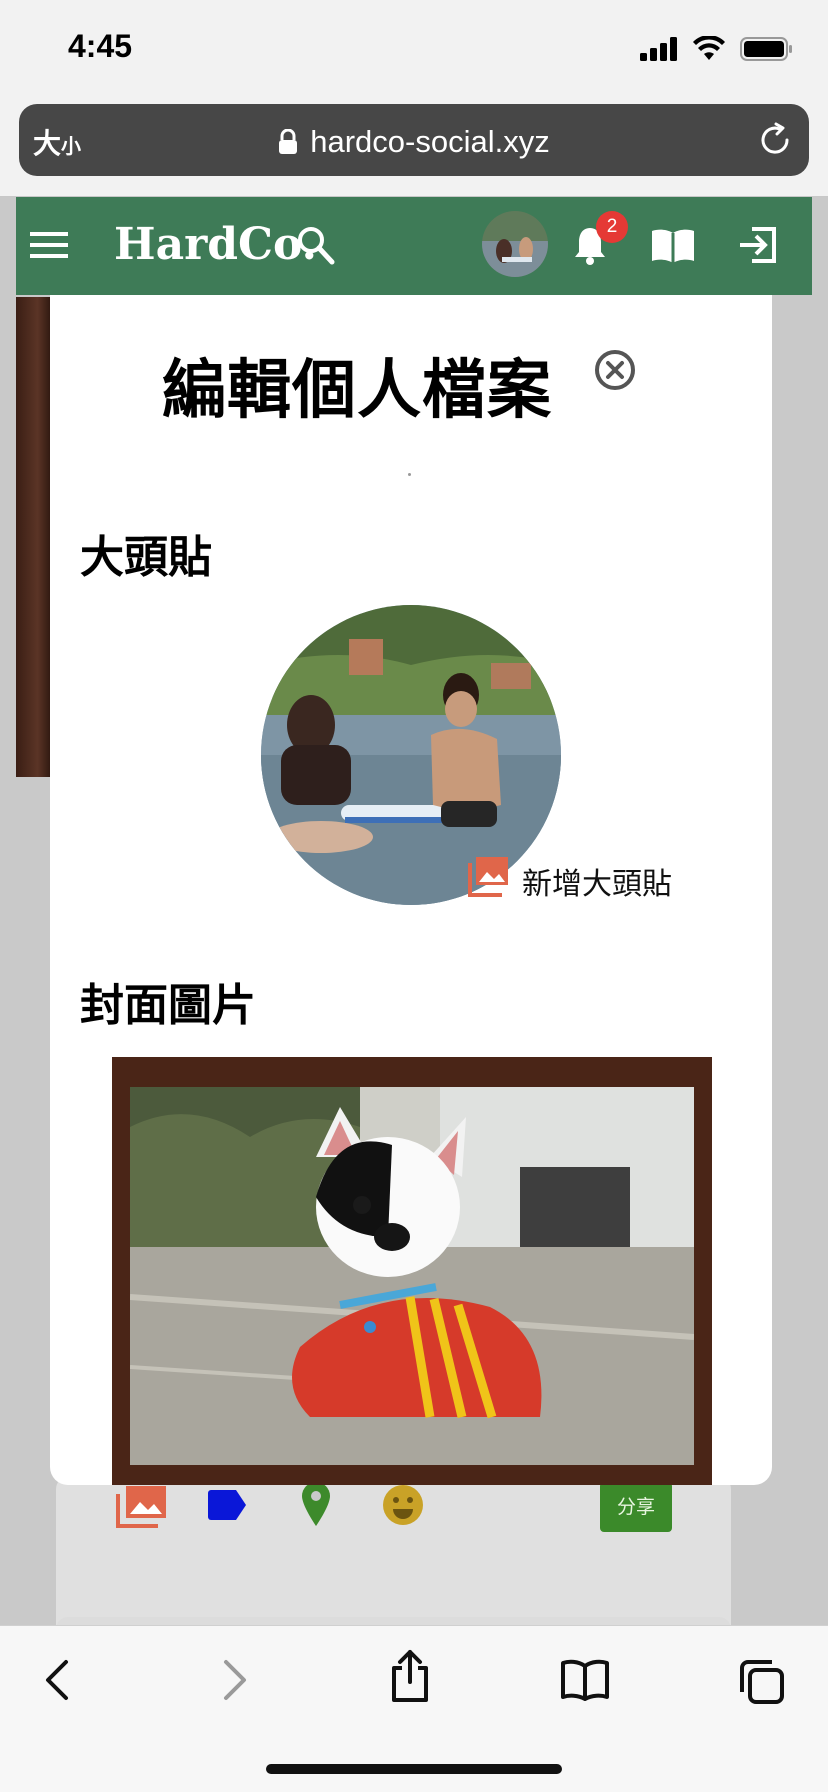  I want to click on status-icons, so click(717, 49).